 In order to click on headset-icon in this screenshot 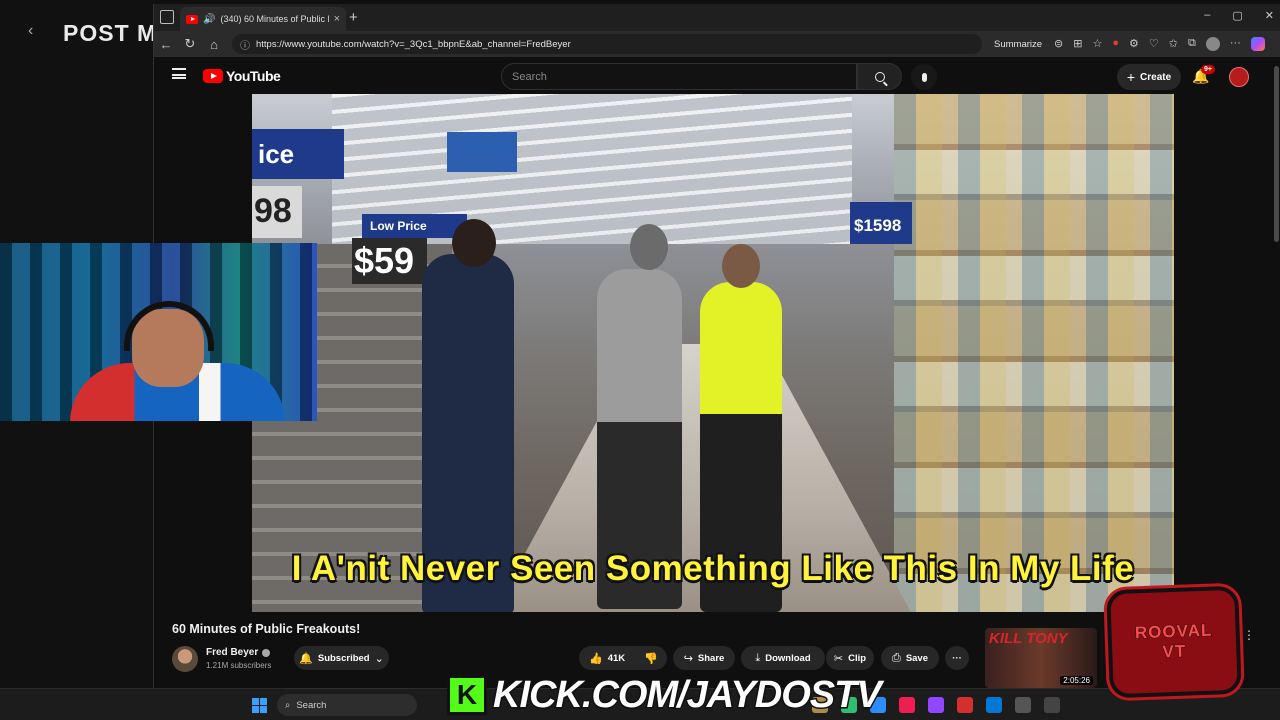, I will do `click(169, 326)`.